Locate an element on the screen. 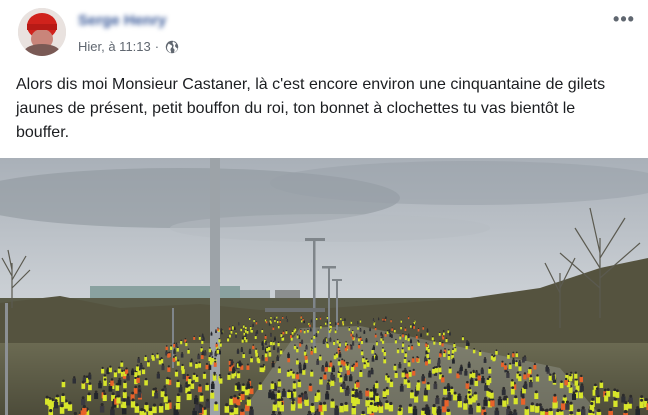 The height and width of the screenshot is (415, 648). avatar is located at coordinates (42, 32).